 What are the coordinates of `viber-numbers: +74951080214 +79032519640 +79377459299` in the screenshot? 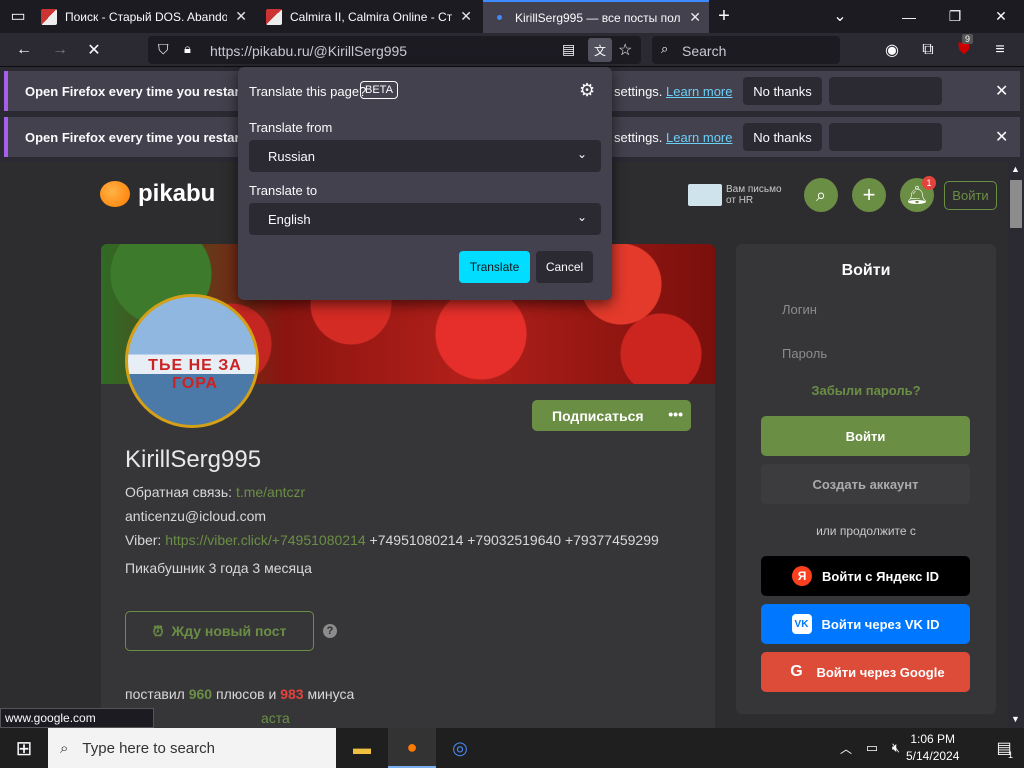 It's located at (514, 540).